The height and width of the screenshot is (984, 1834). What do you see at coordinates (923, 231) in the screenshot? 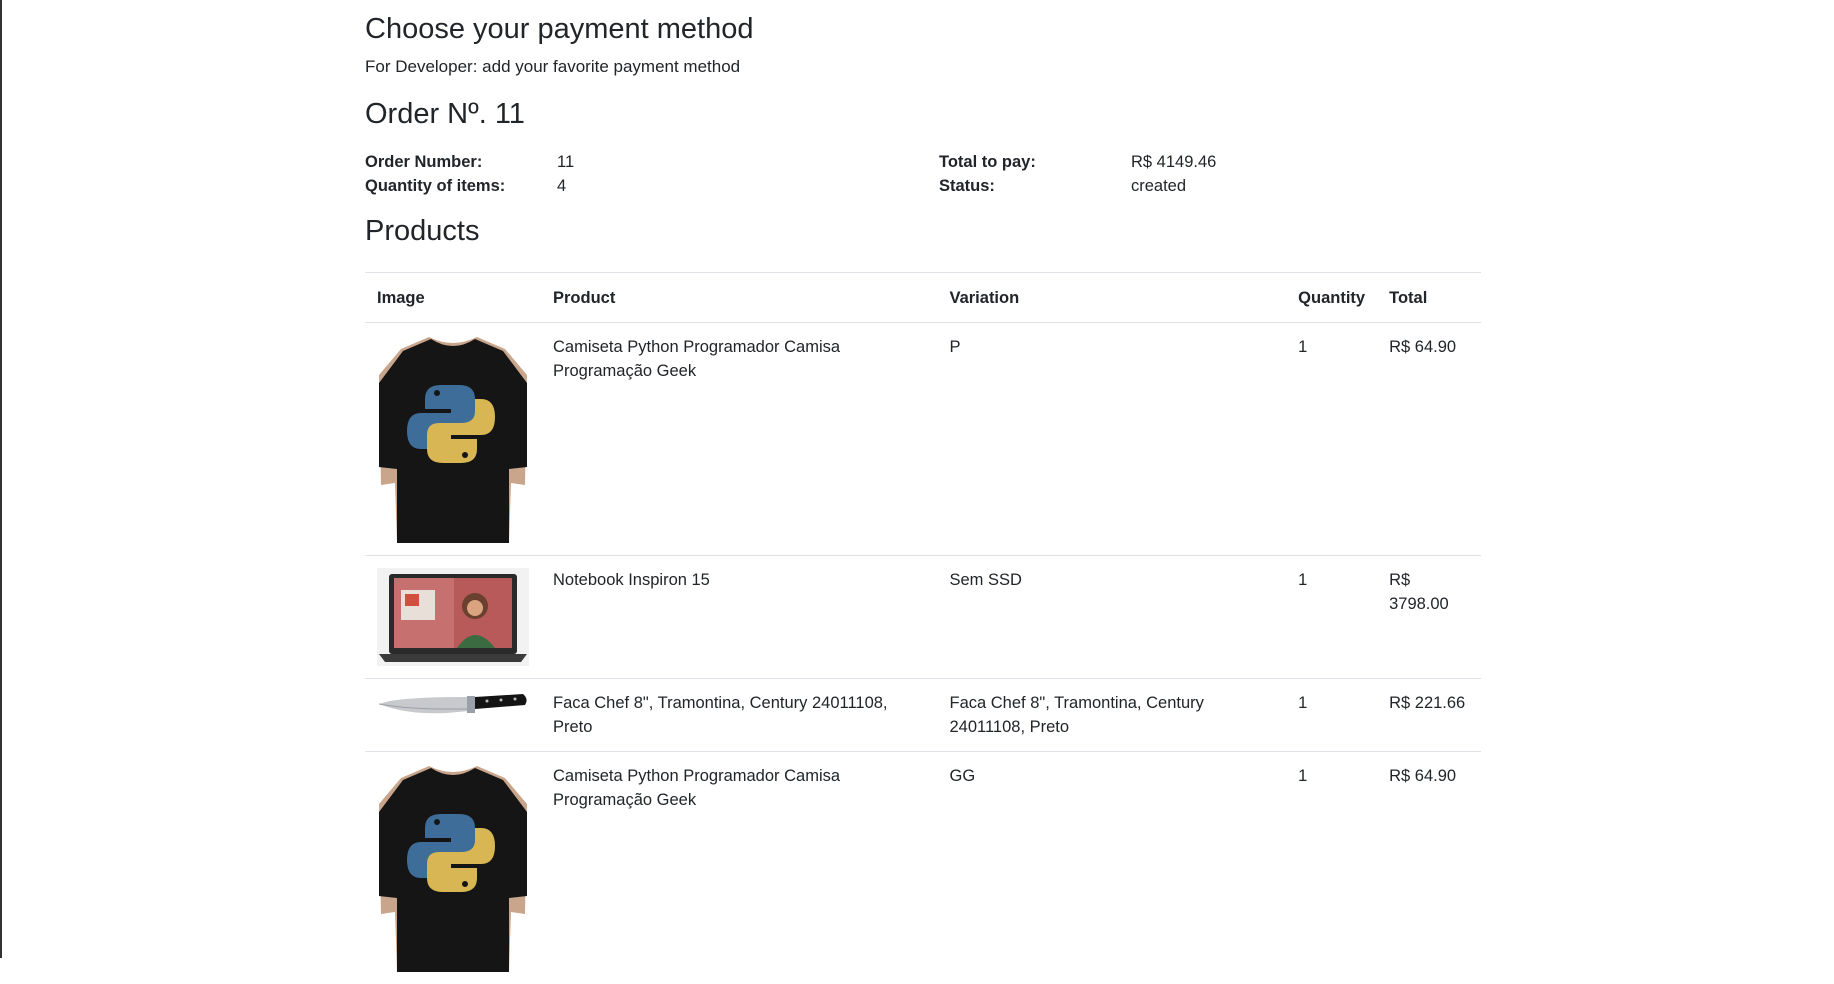
I see `products-heading: Products` at bounding box center [923, 231].